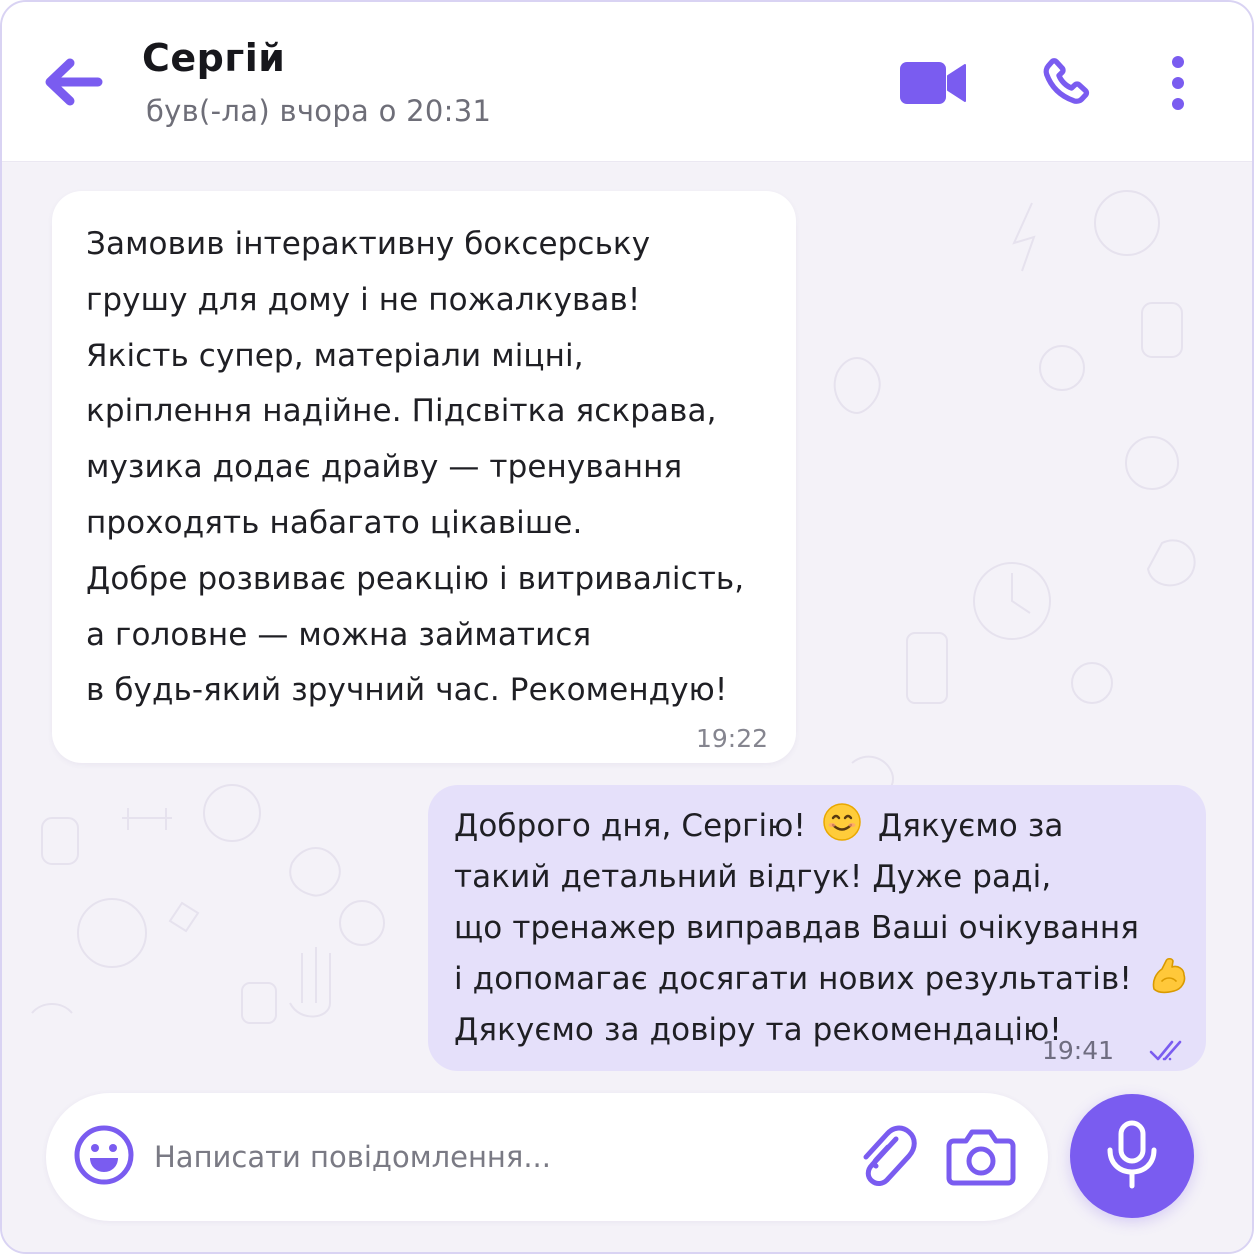  I want to click on voice-message-button, so click(1132, 1156).